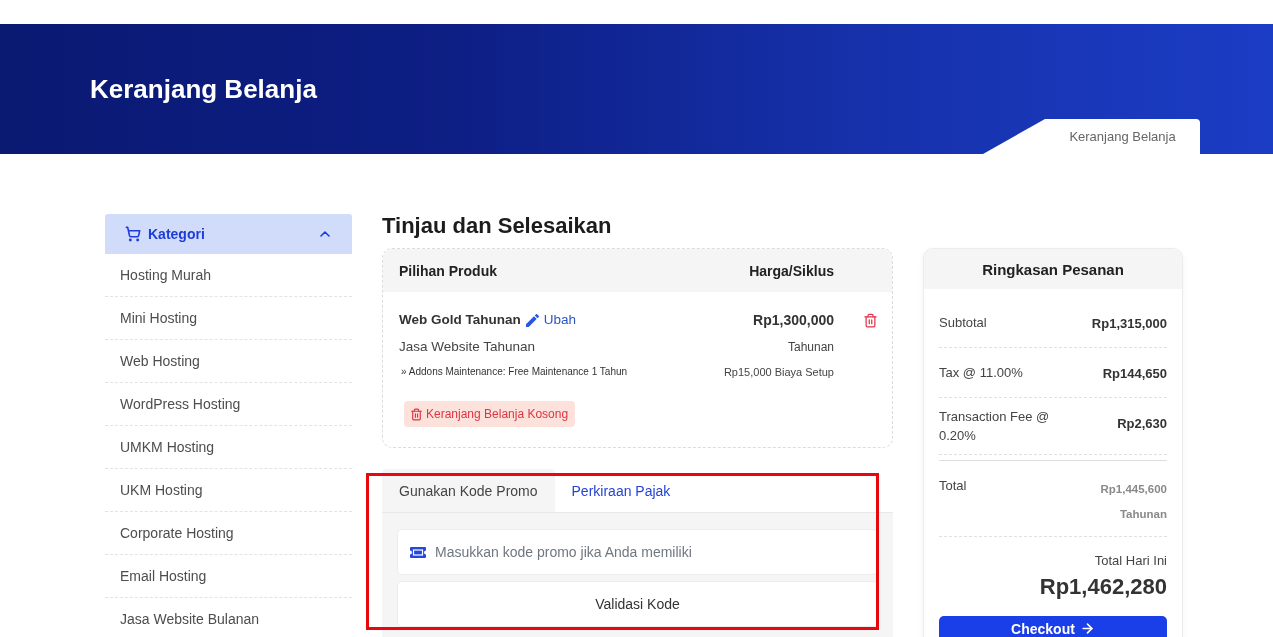 The image size is (1273, 637). Describe the element at coordinates (228, 617) in the screenshot. I see `sidebar-item: Jasa Website Bulanan` at that location.